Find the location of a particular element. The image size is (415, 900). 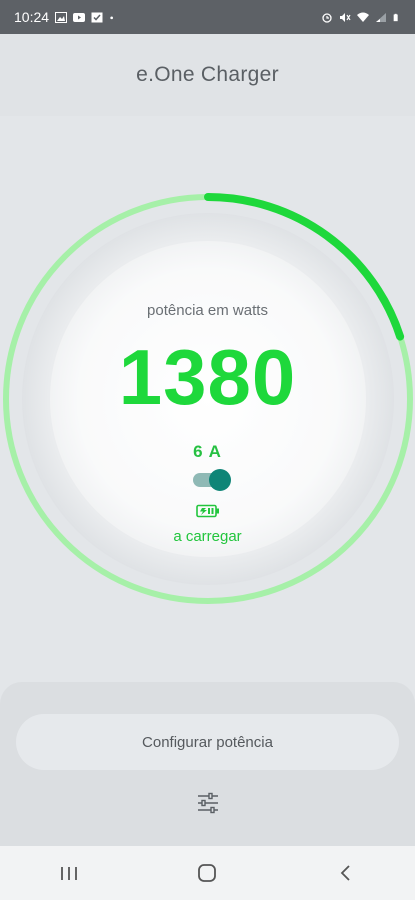

toggle-knob is located at coordinates (220, 480).